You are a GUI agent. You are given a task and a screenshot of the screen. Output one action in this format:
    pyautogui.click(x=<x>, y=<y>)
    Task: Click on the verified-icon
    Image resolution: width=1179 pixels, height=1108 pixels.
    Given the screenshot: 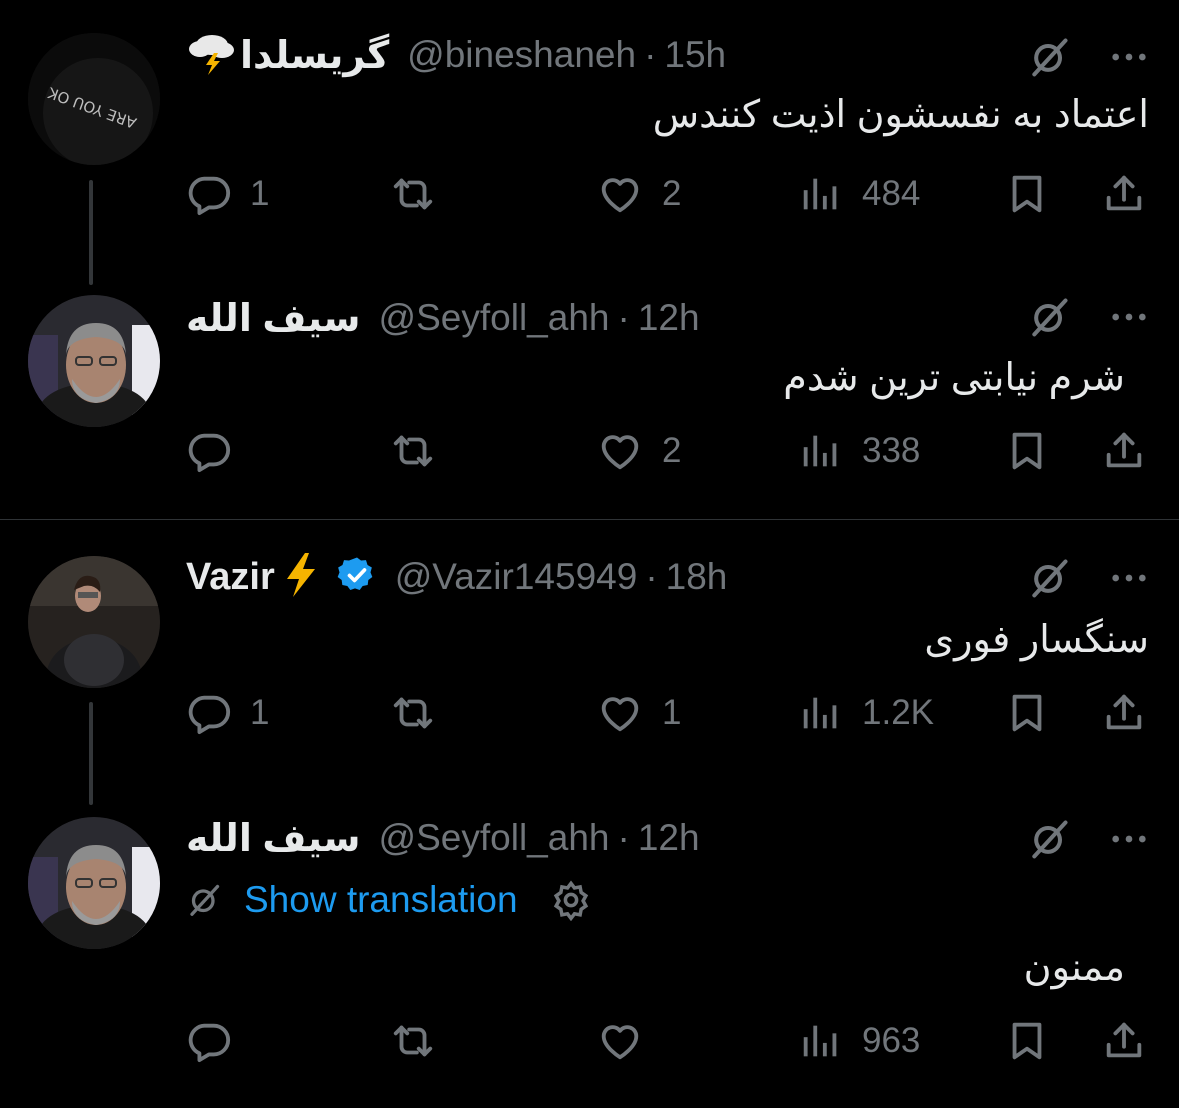 What is the action you would take?
    pyautogui.click(x=357, y=577)
    